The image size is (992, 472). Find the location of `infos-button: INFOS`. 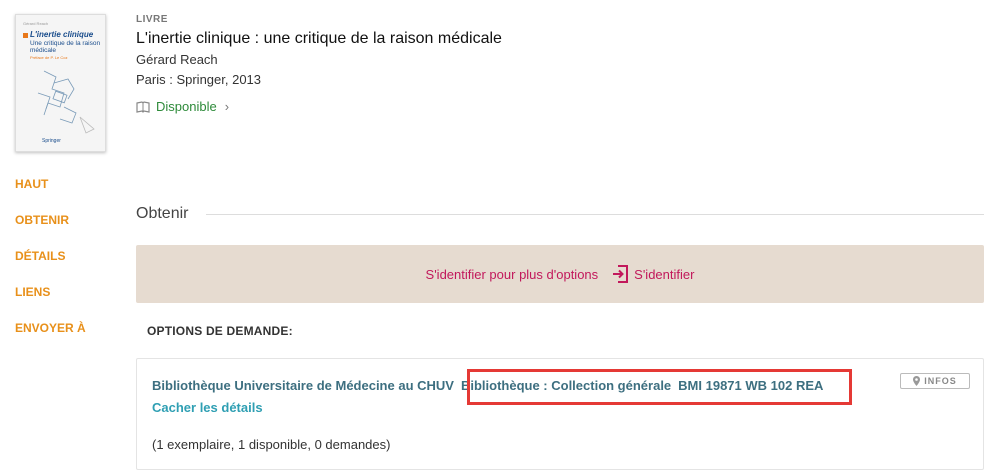

infos-button: INFOS is located at coordinates (935, 381).